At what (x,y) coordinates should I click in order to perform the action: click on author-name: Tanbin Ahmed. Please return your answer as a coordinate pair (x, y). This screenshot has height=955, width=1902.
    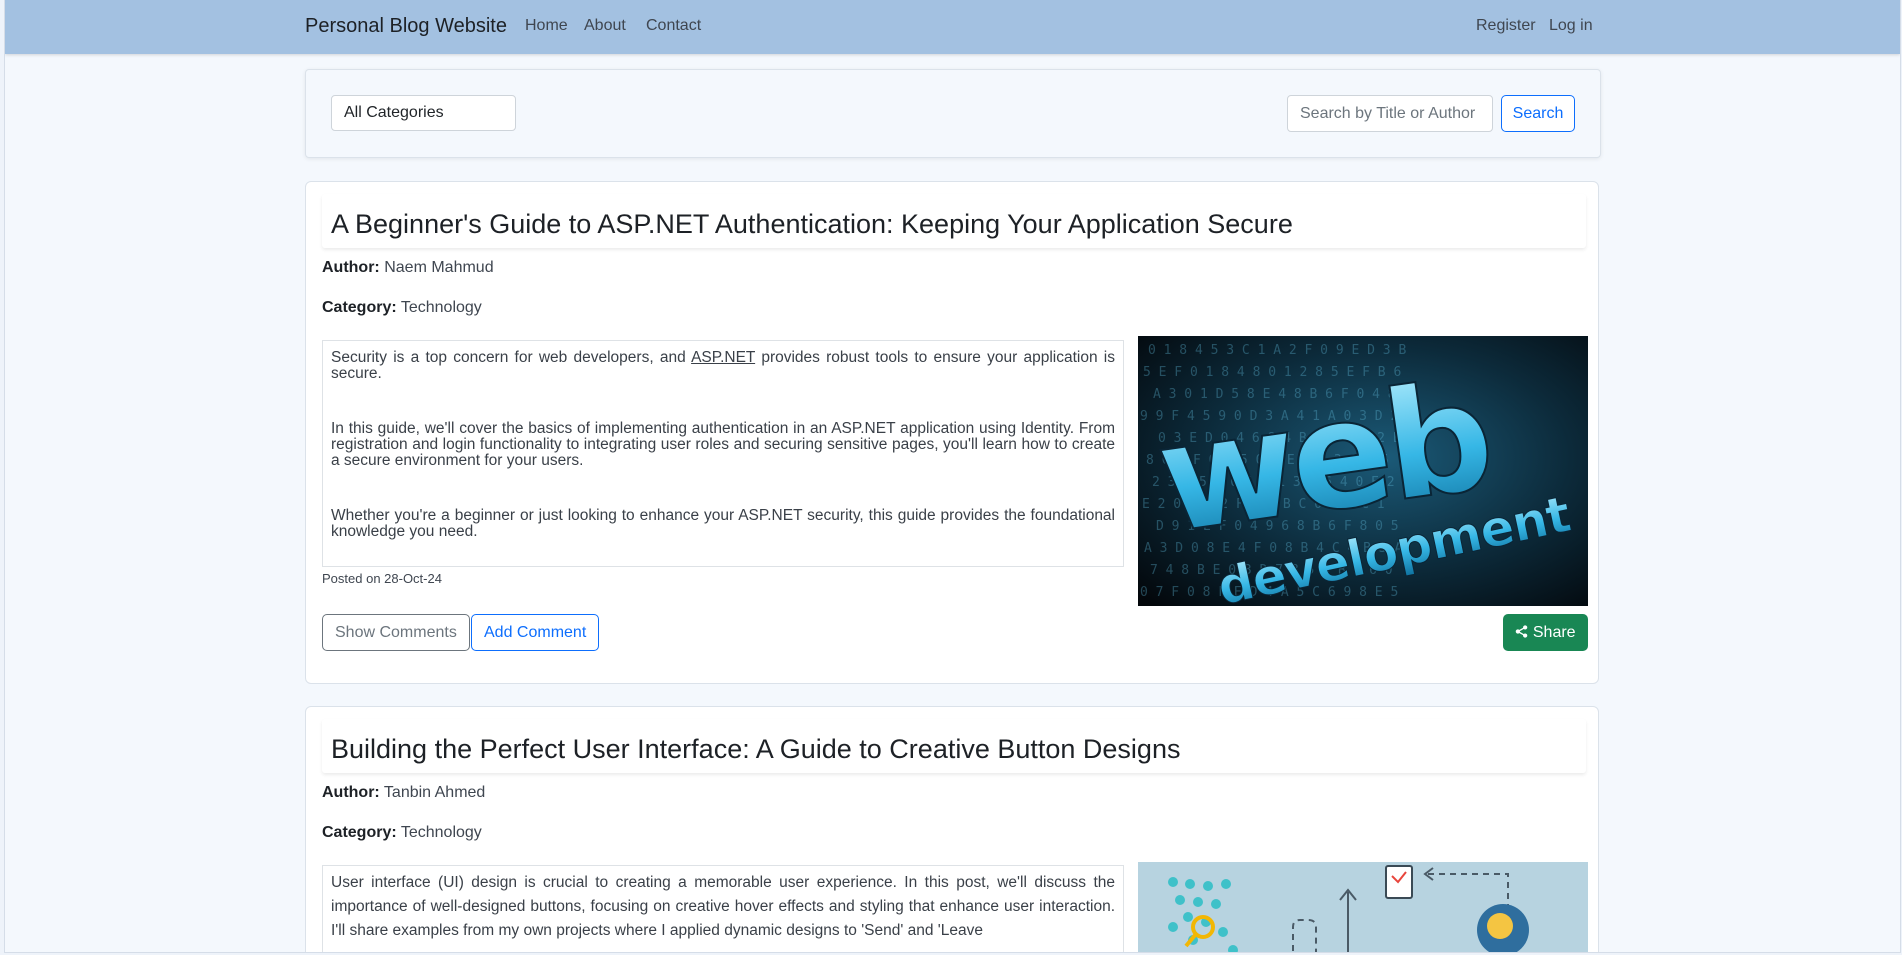
    Looking at the image, I should click on (434, 792).